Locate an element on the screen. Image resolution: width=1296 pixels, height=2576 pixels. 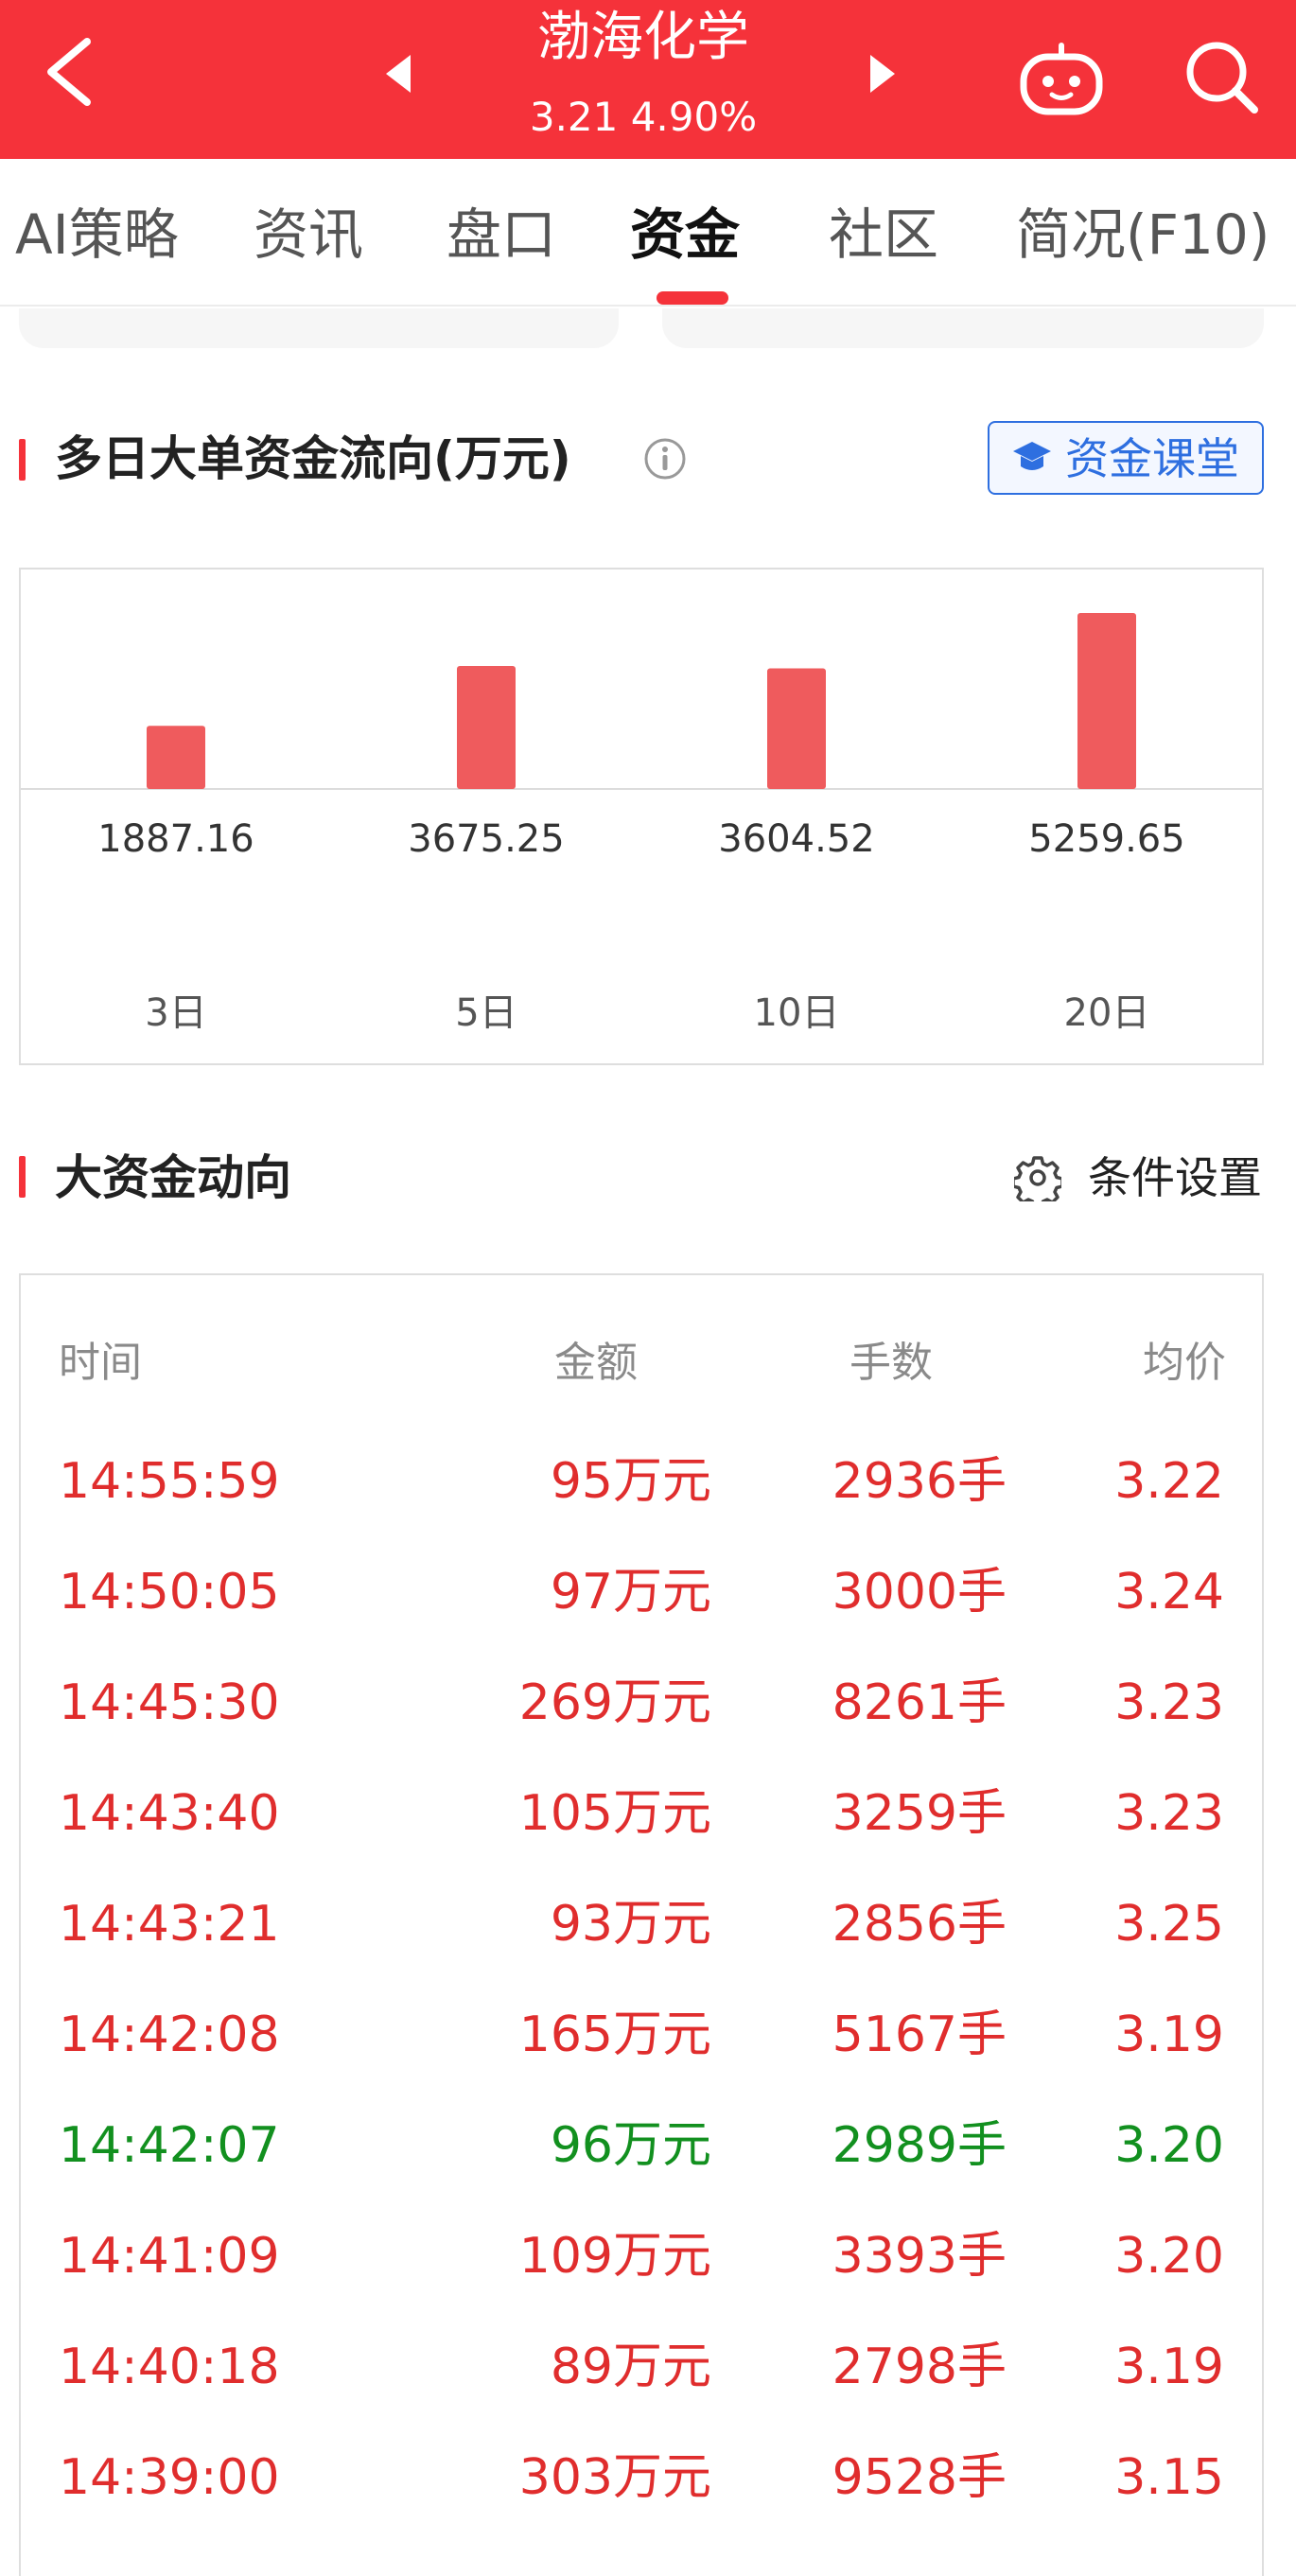
table-row: 14:50:05 97万元 3000手 3.24 is located at coordinates (641, 1595).